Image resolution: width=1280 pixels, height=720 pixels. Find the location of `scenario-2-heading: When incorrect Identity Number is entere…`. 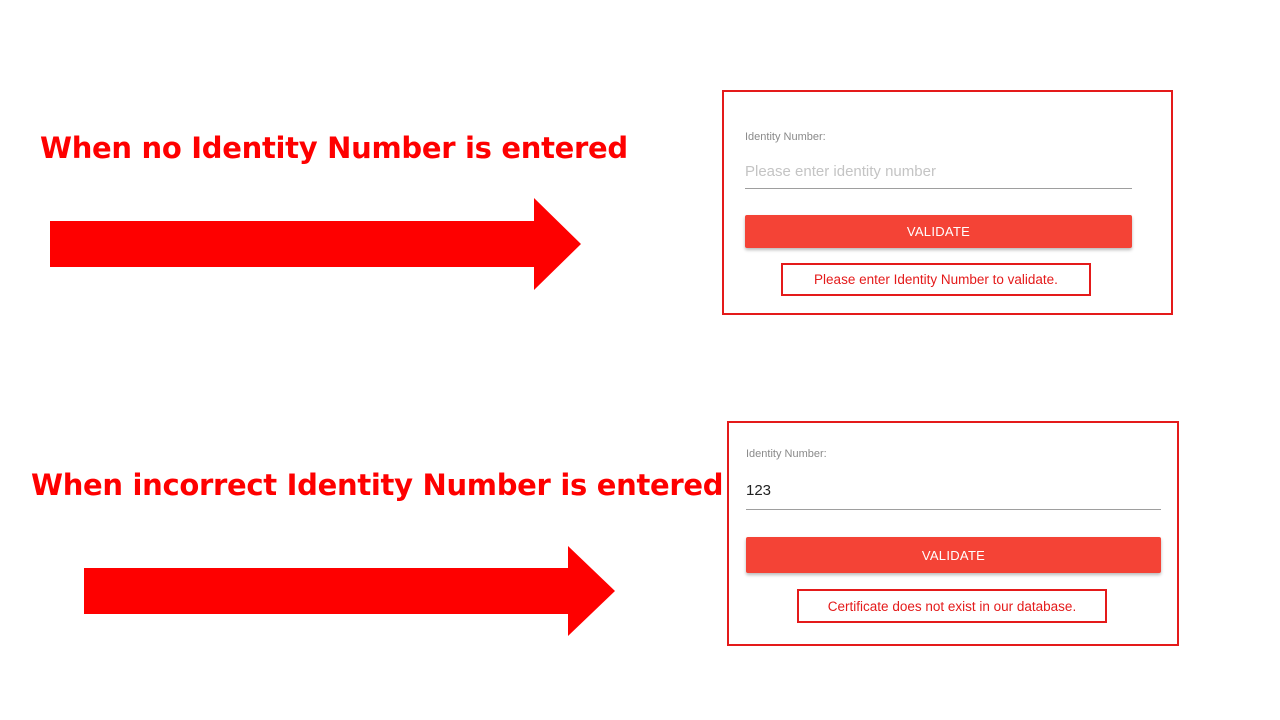

scenario-2-heading: When incorrect Identity Number is entere… is located at coordinates (377, 485).